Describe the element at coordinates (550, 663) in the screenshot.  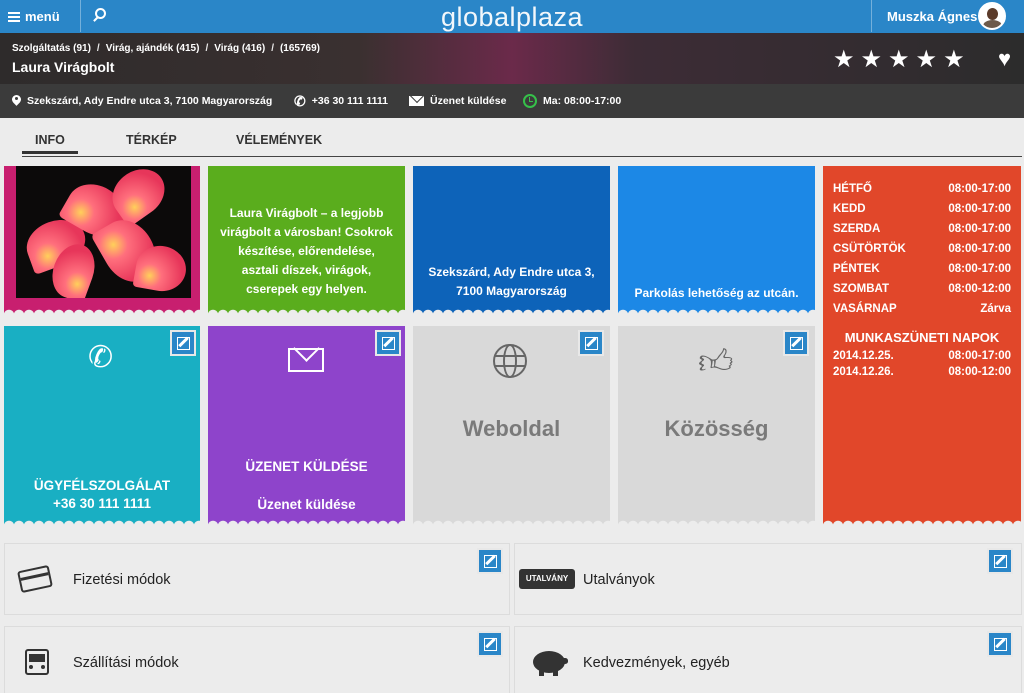
I see `piggy-bank-icon` at that location.